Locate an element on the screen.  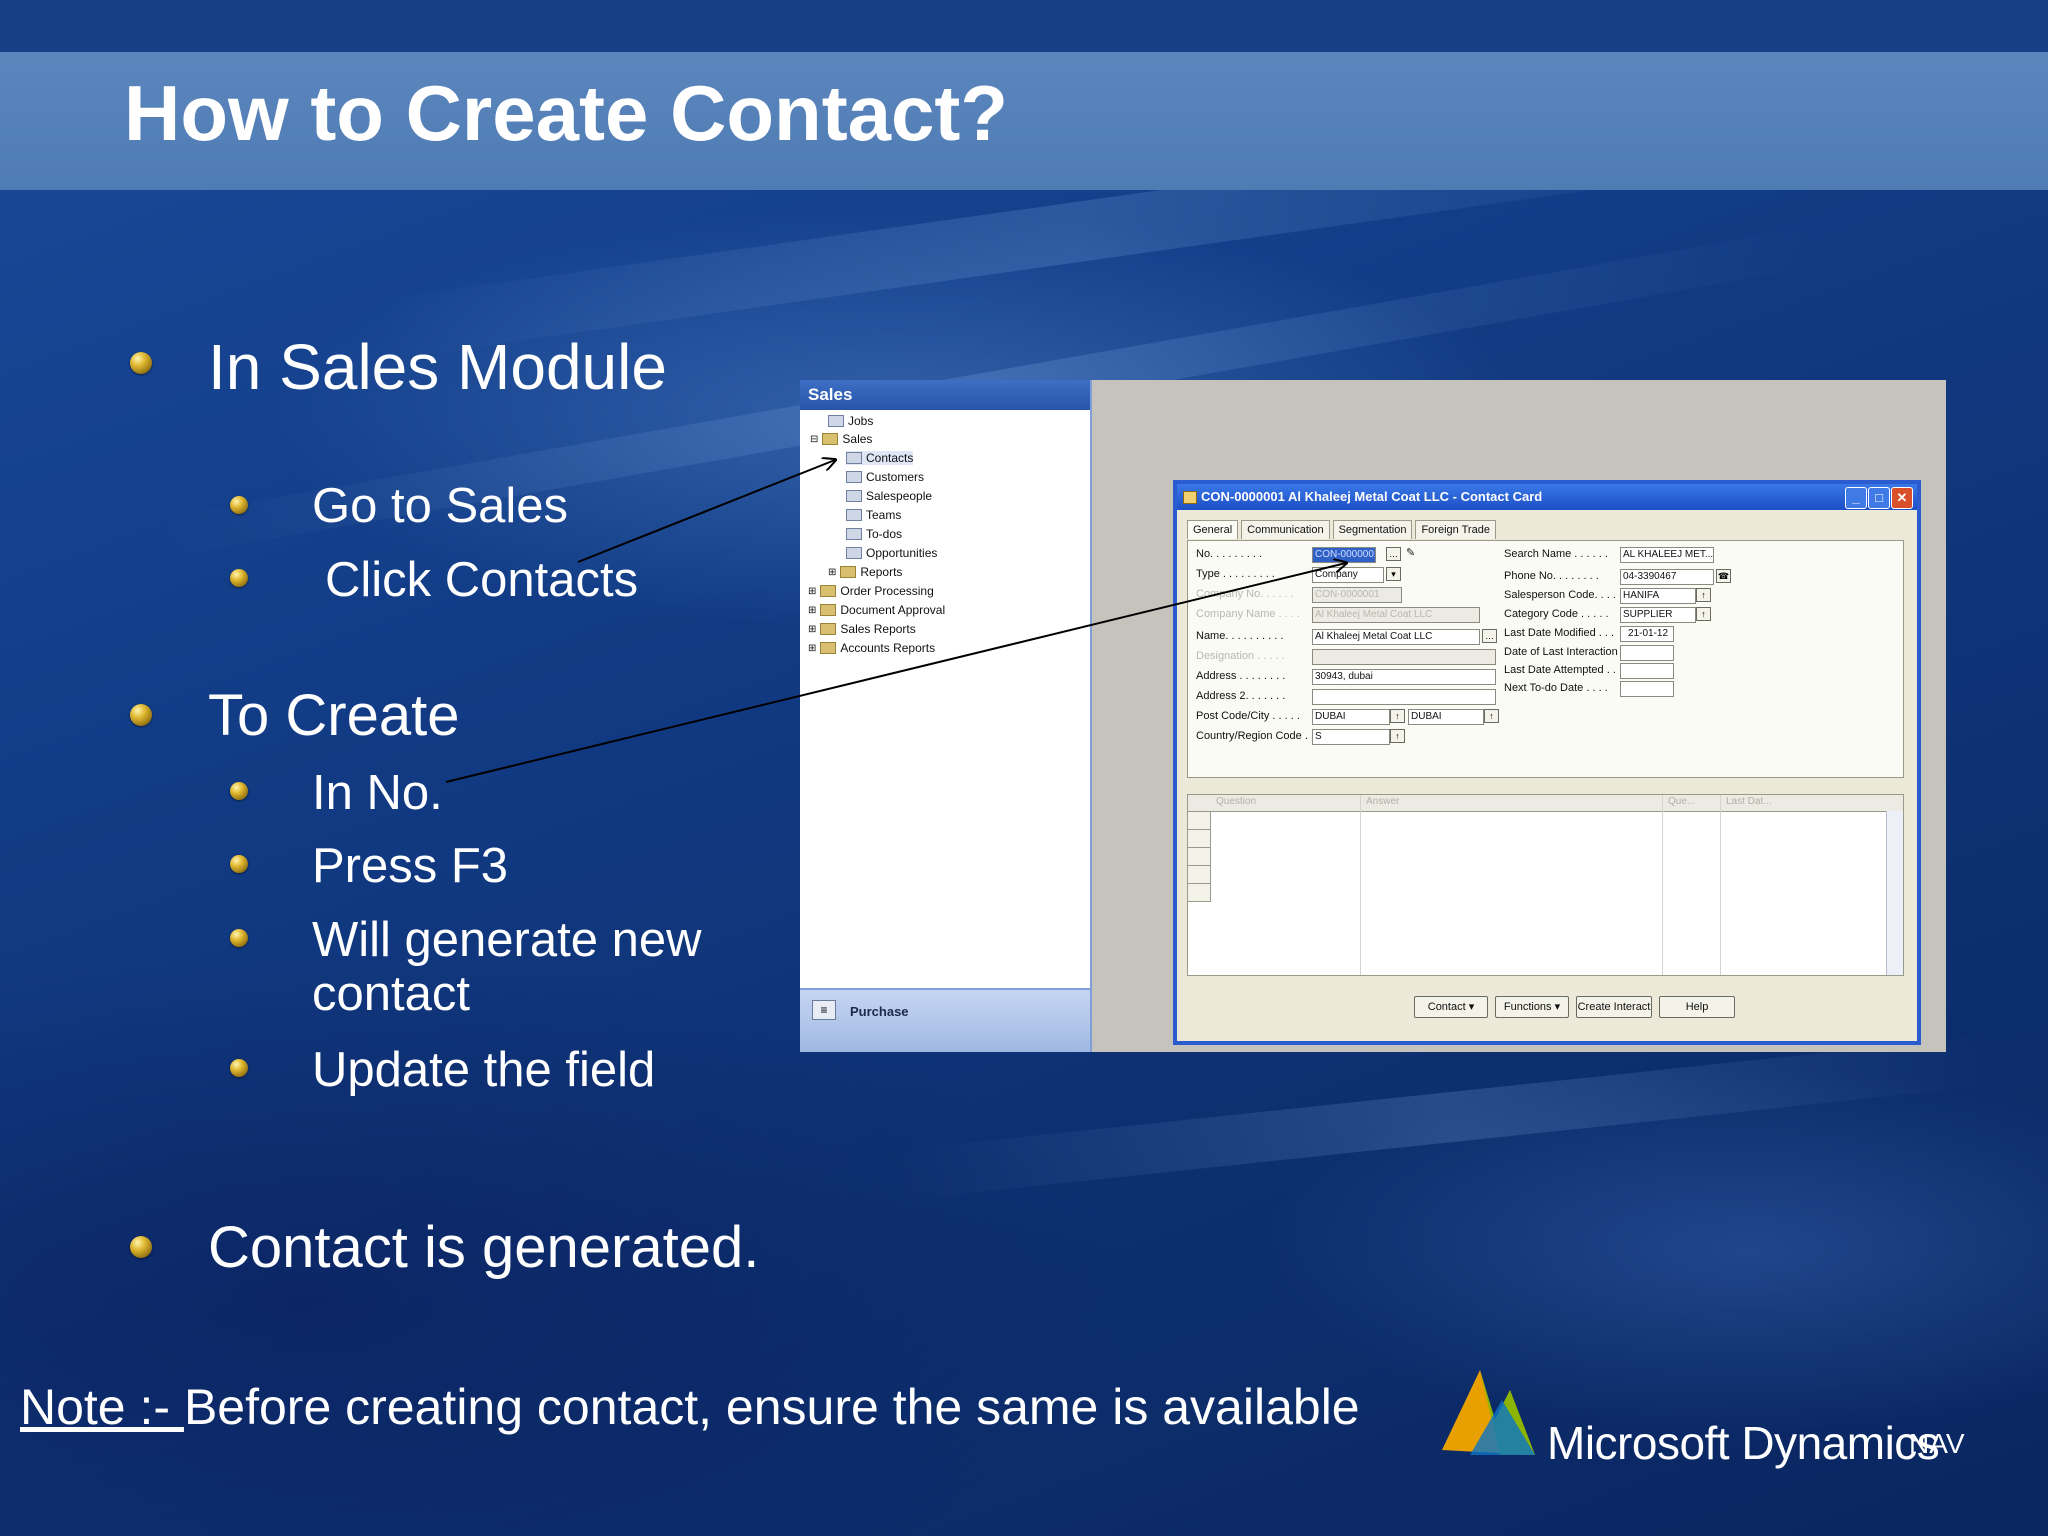
label-salesperson: Salesperson Code. . . . is located at coordinates (1560, 595).